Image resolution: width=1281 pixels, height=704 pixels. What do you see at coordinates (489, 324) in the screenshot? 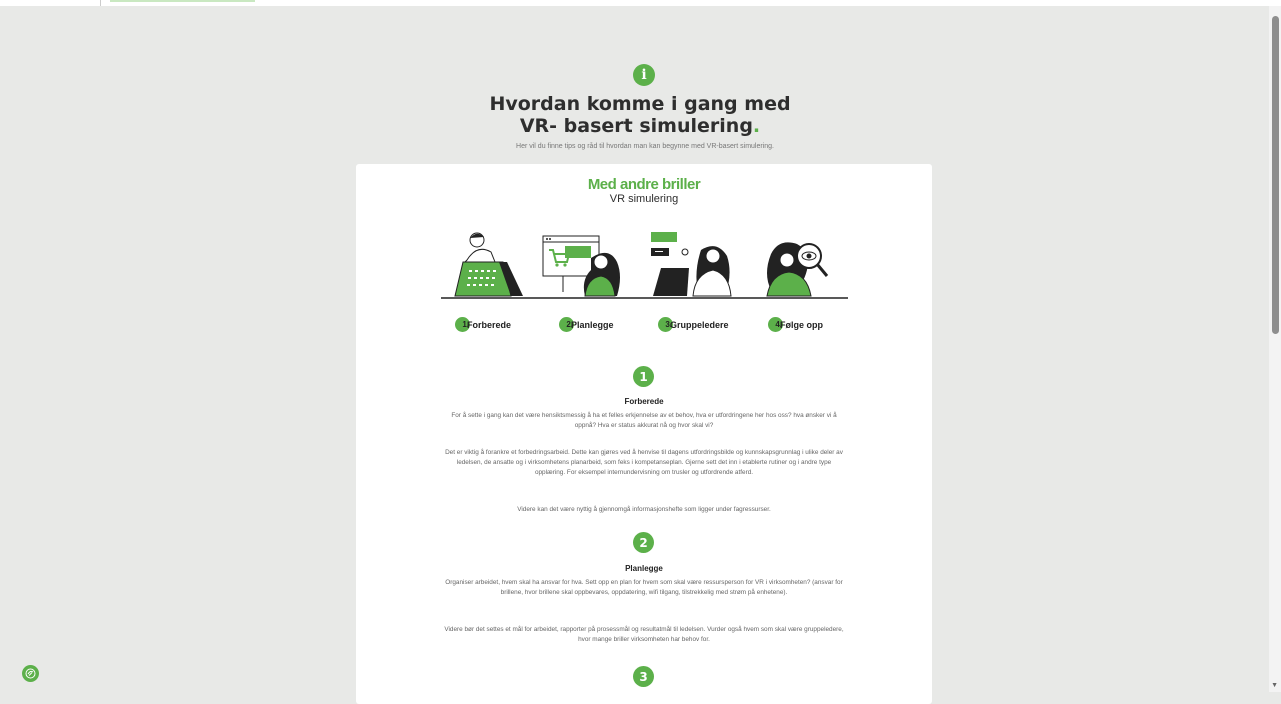
I see `step-label-text: Forberede` at bounding box center [489, 324].